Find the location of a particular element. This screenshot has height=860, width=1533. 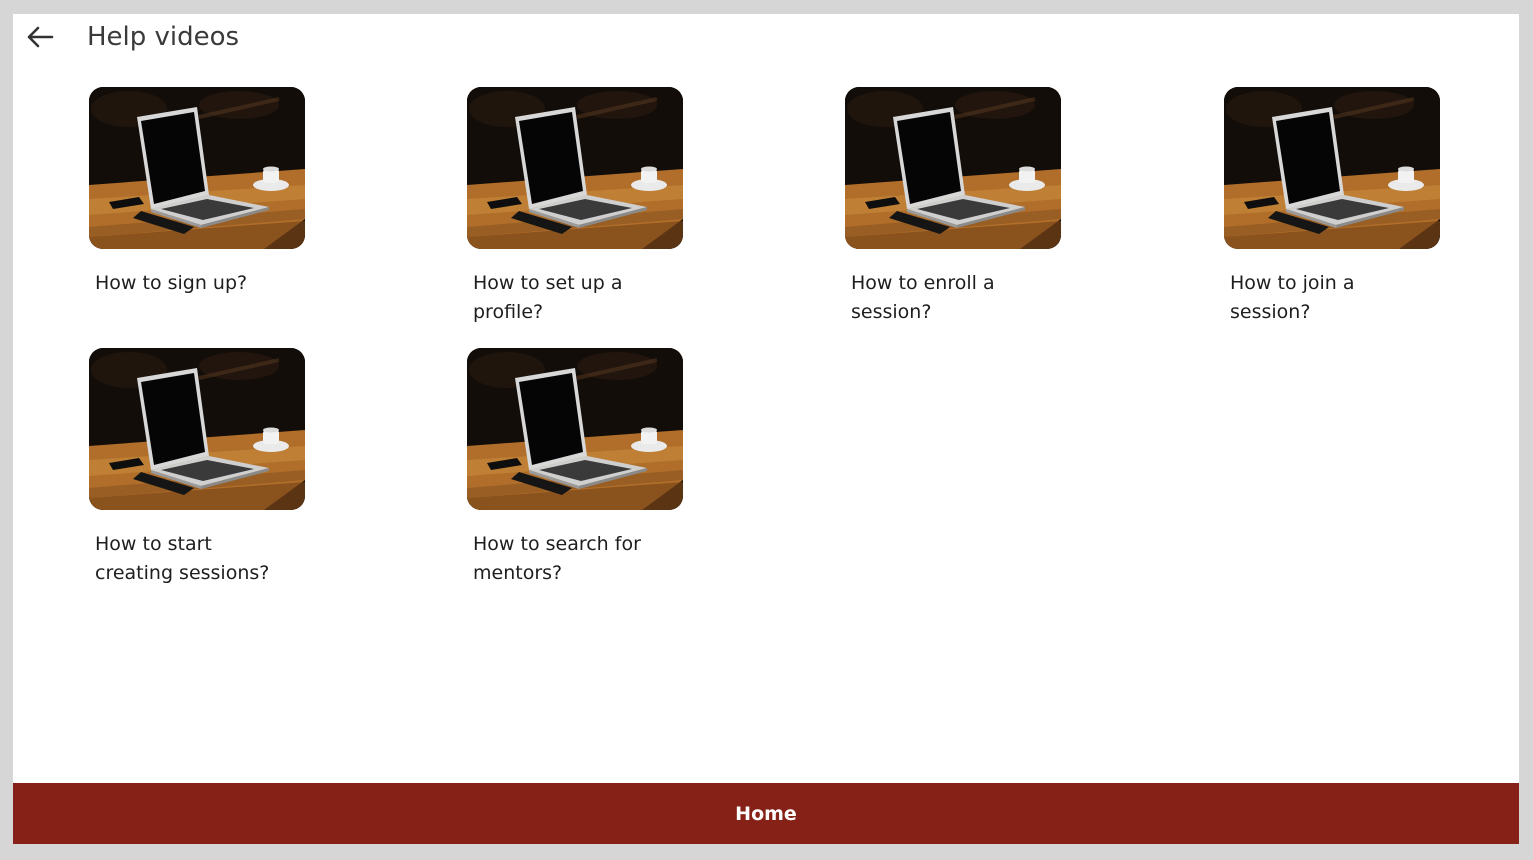

video-title: How to set up a profile? is located at coordinates (573, 298).